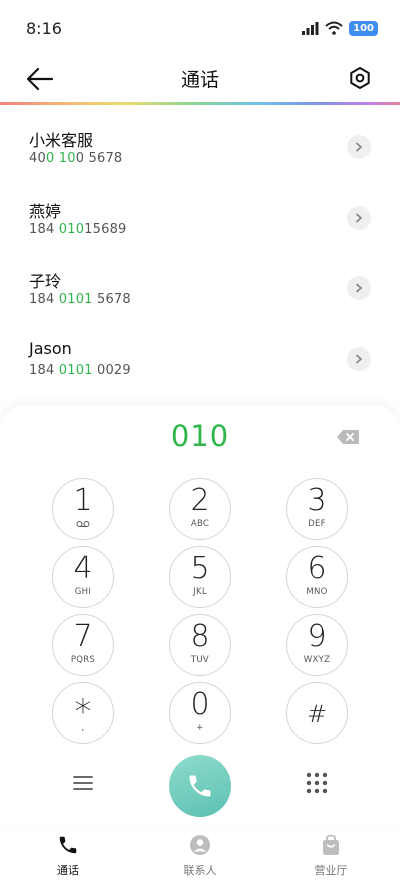 This screenshot has height=889, width=400. I want to click on number-part: 5678, so click(111, 299).